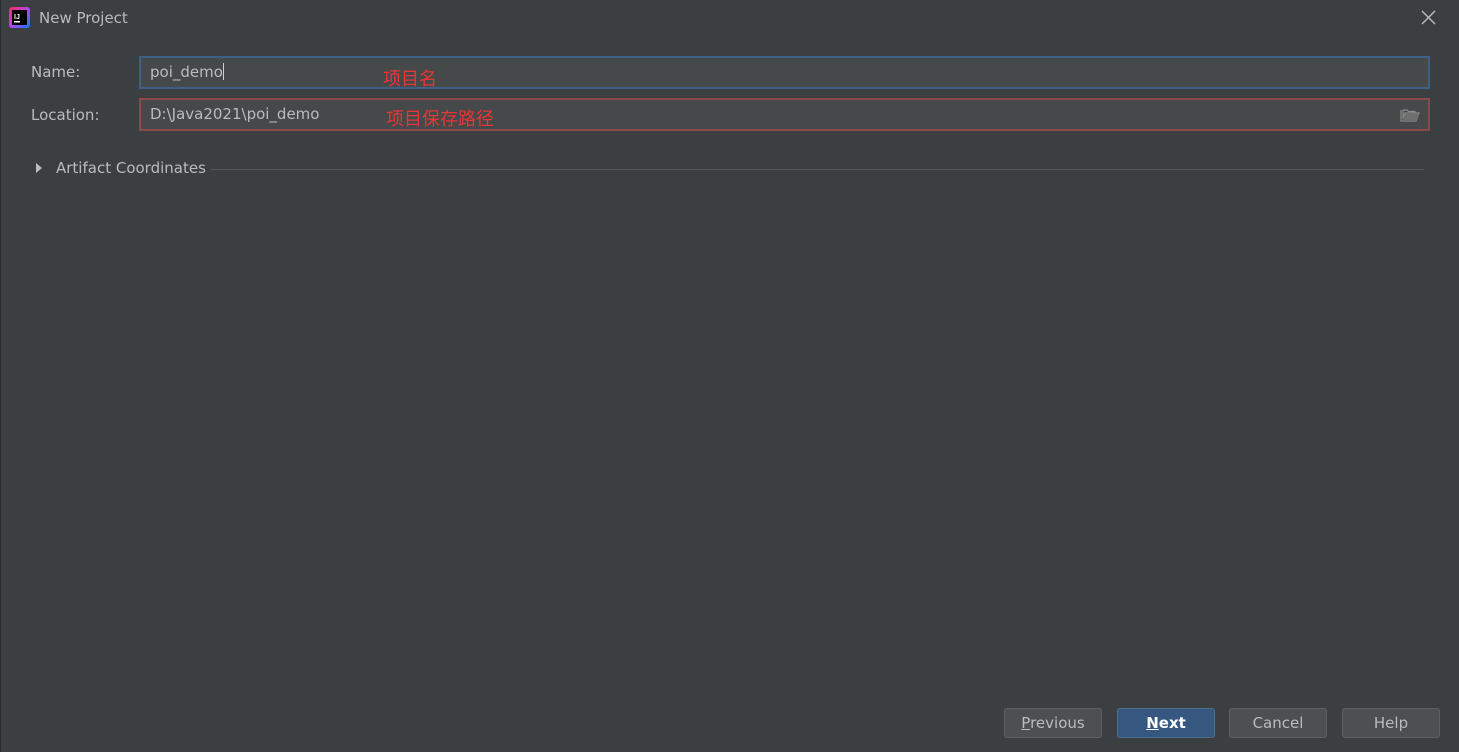  Describe the element at coordinates (83, 18) in the screenshot. I see `window-title: New Project` at that location.